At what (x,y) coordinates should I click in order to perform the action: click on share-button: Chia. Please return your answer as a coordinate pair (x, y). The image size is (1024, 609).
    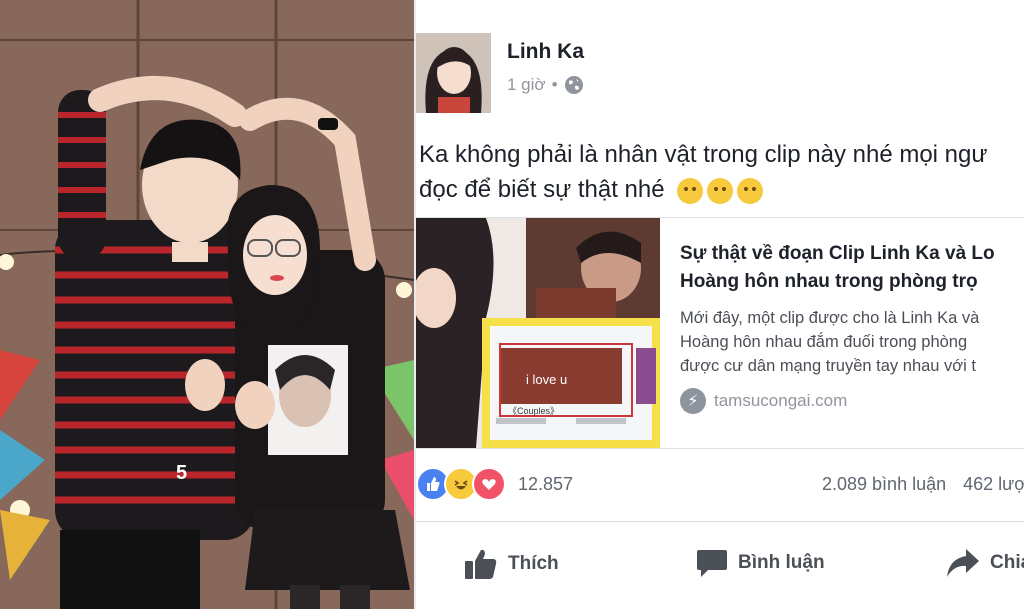
    Looking at the image, I should click on (985, 563).